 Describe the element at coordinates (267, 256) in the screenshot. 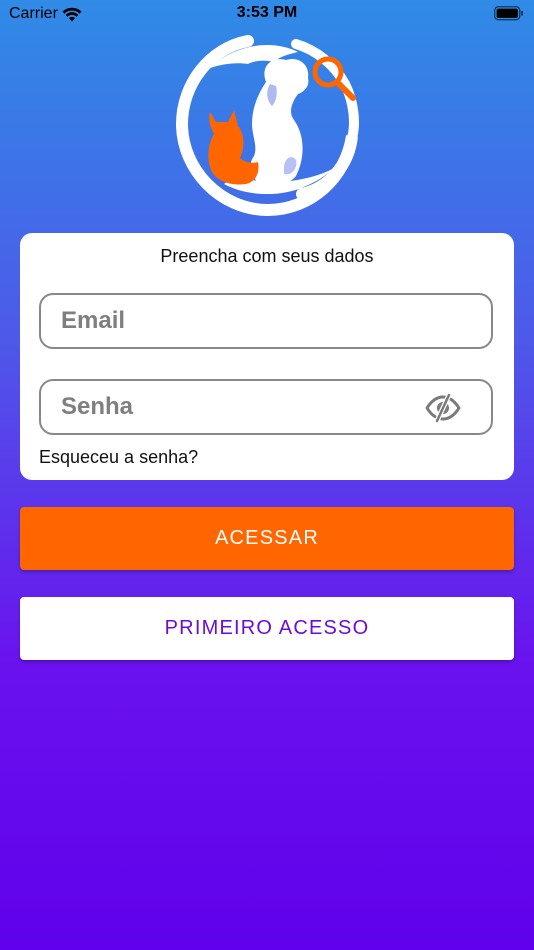

I see `card-title: Preencha com seus dados` at that location.